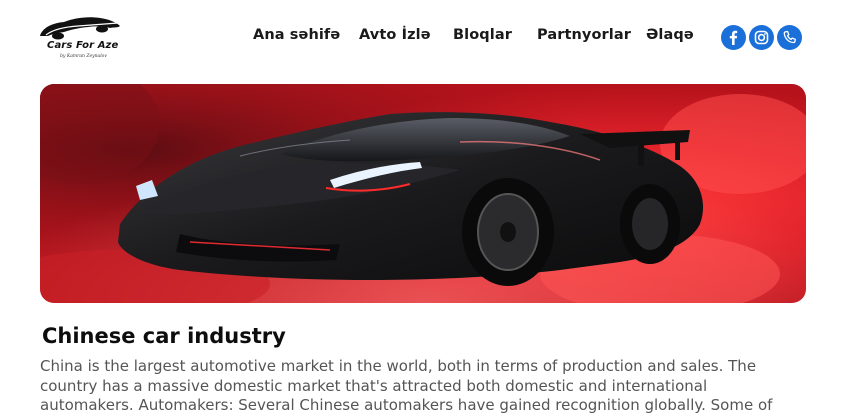 This screenshot has width=850, height=416. What do you see at coordinates (584, 35) in the screenshot?
I see `nav-item-partners: Partnyorlar` at bounding box center [584, 35].